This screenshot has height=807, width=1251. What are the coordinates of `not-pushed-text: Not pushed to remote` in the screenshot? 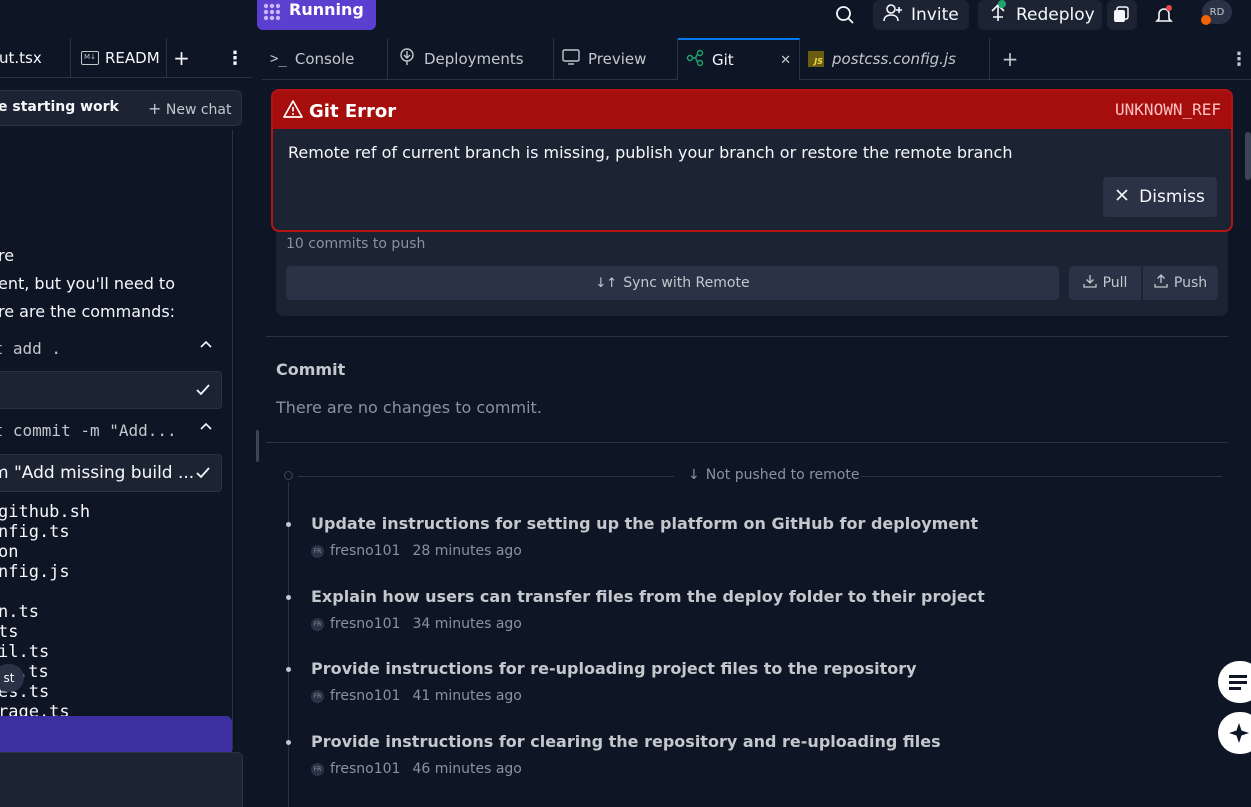 It's located at (782, 475).